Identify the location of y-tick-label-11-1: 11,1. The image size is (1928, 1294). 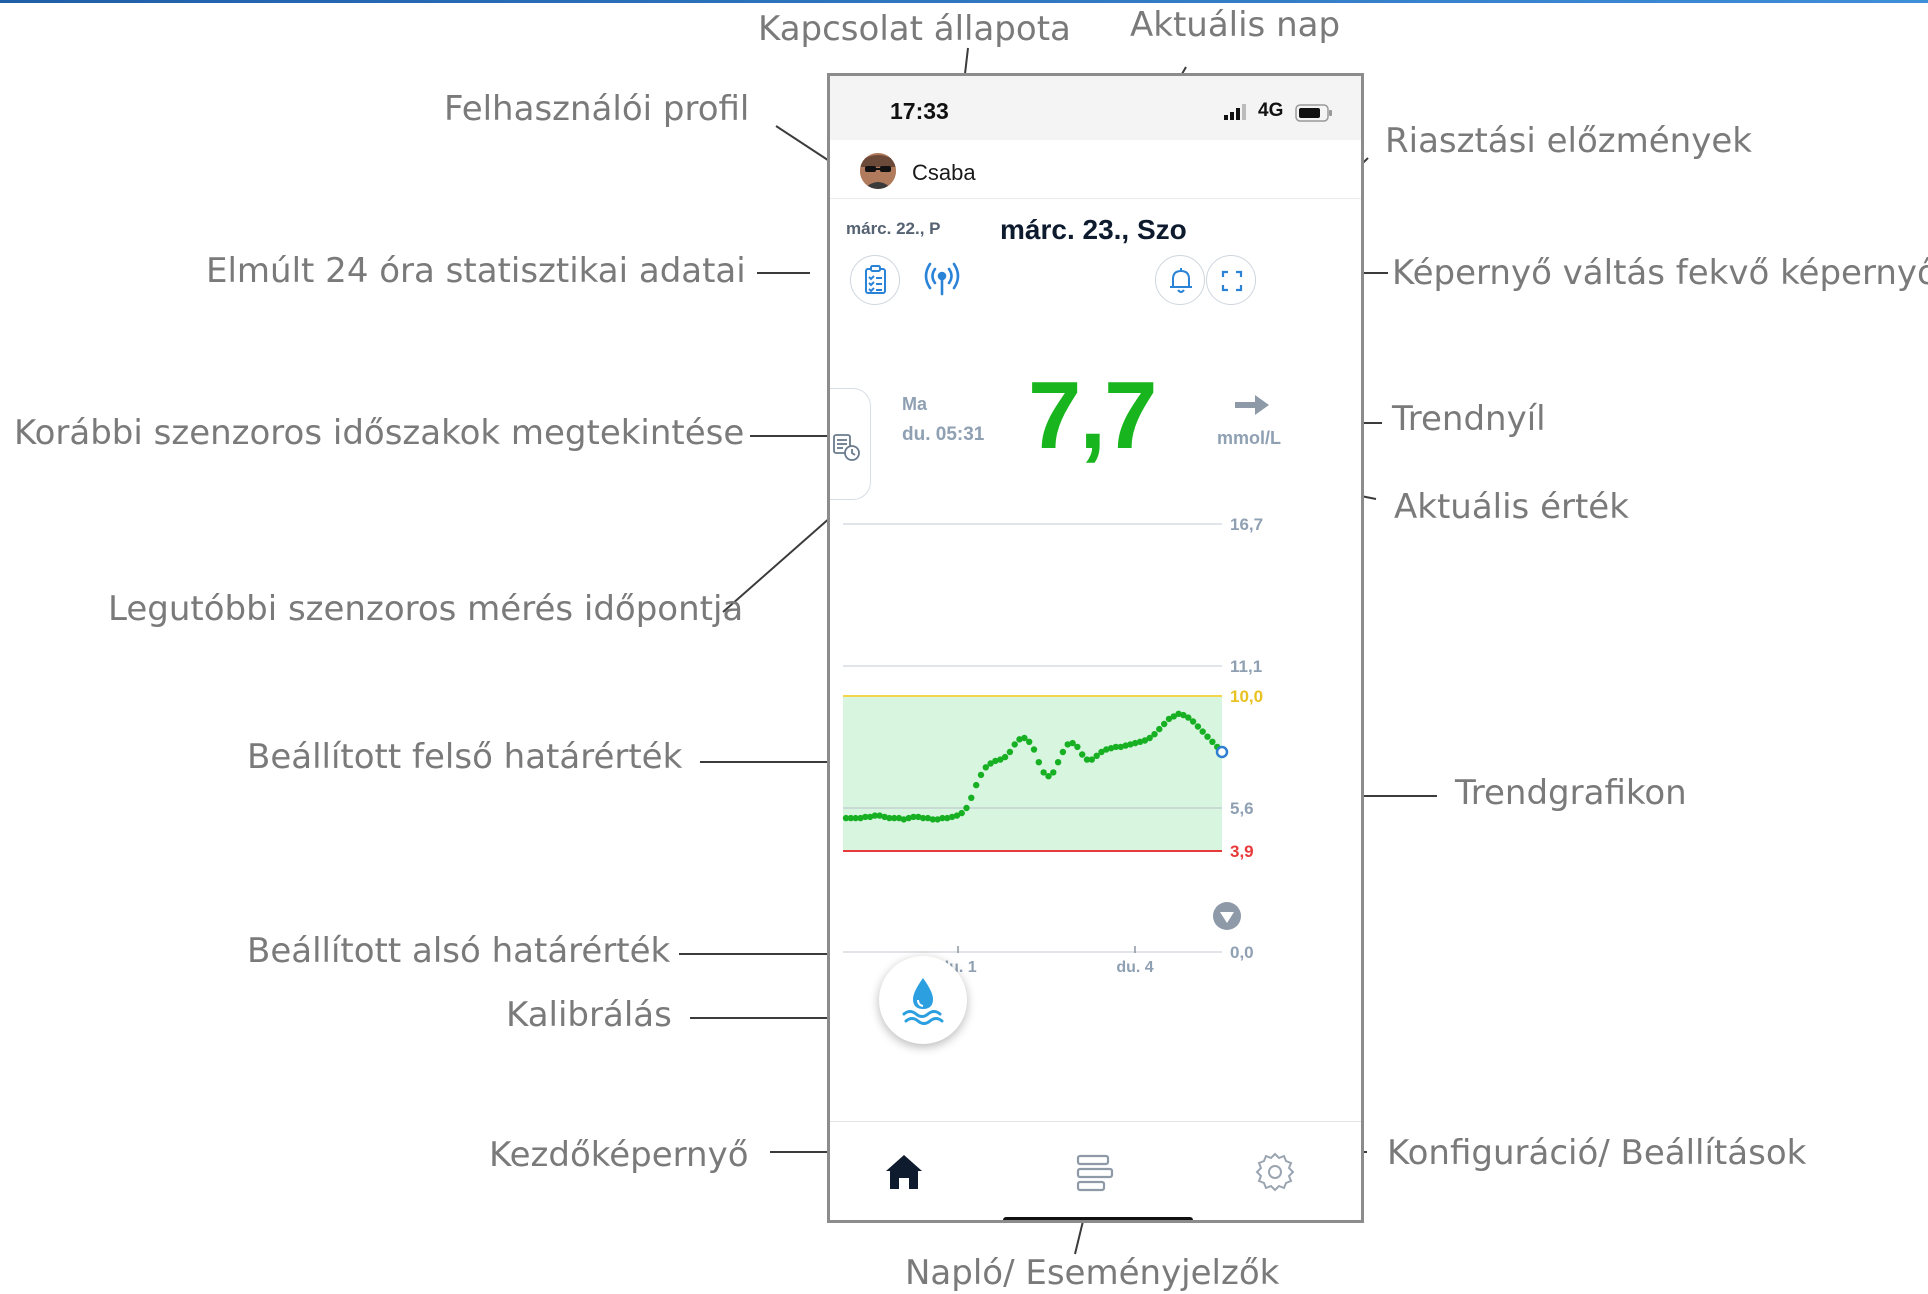
(1246, 666).